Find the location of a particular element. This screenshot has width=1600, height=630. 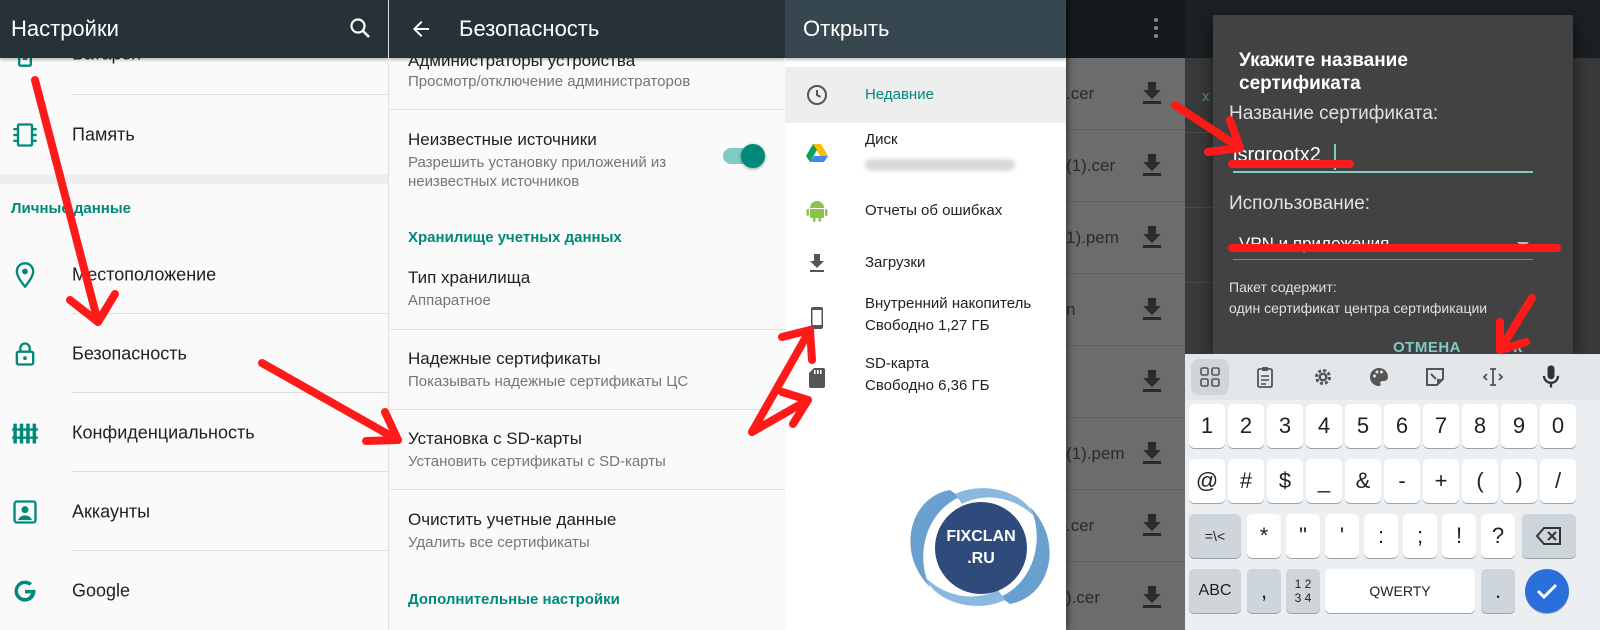

numpad-key-top: 1 2 is located at coordinates (1303, 584).